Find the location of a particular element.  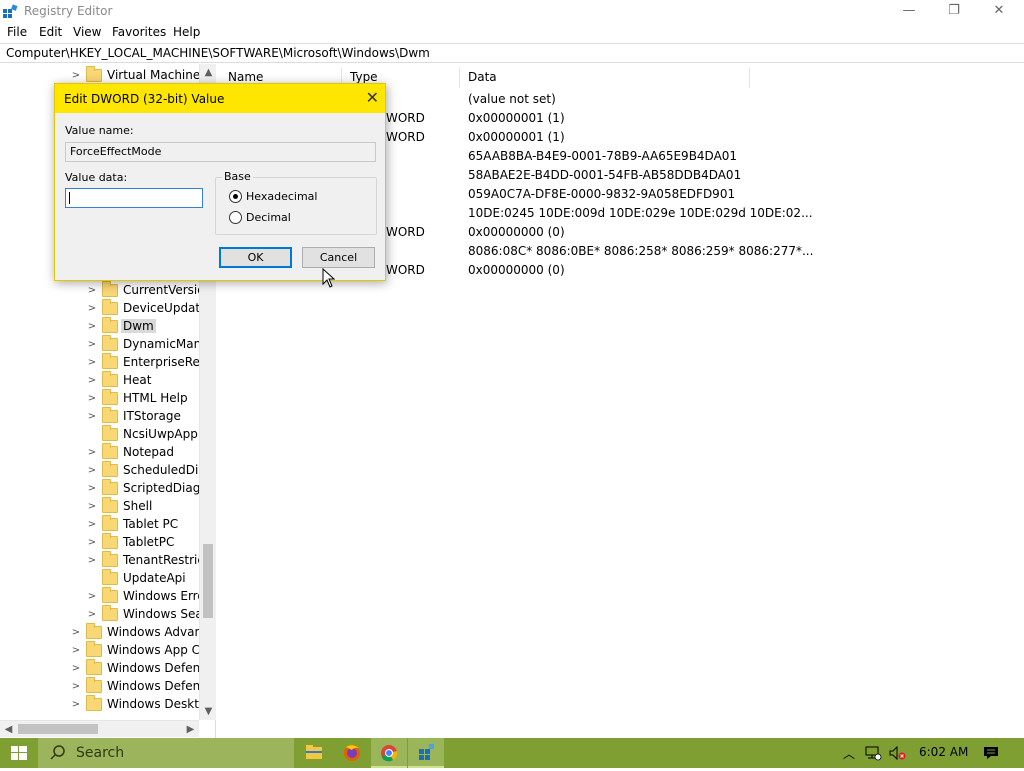

menu-favorites: Favorites is located at coordinates (139, 32).